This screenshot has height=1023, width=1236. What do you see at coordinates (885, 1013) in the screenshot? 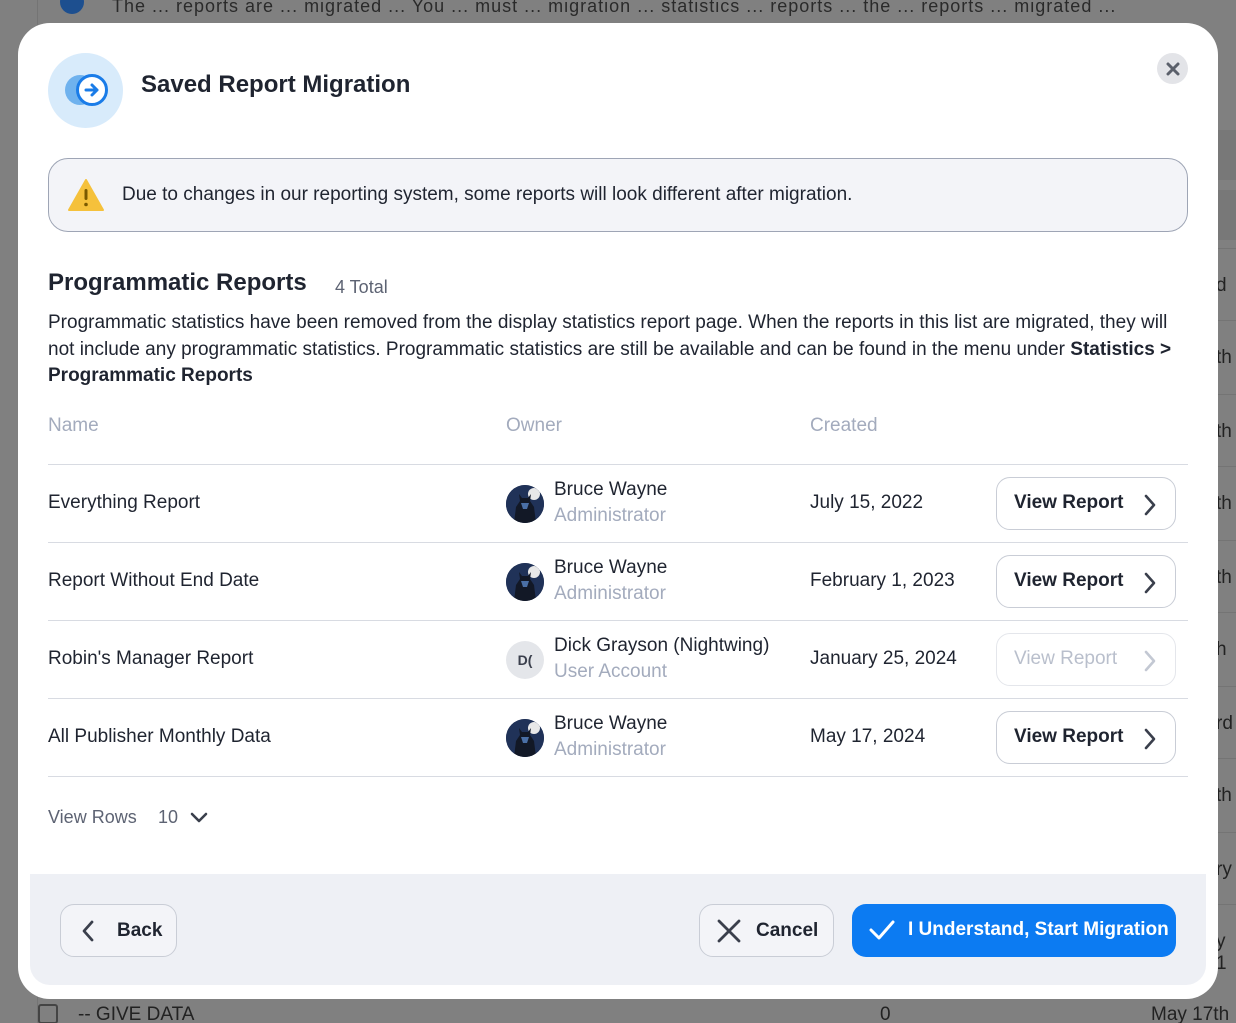
I see `background-row-value: 0` at bounding box center [885, 1013].